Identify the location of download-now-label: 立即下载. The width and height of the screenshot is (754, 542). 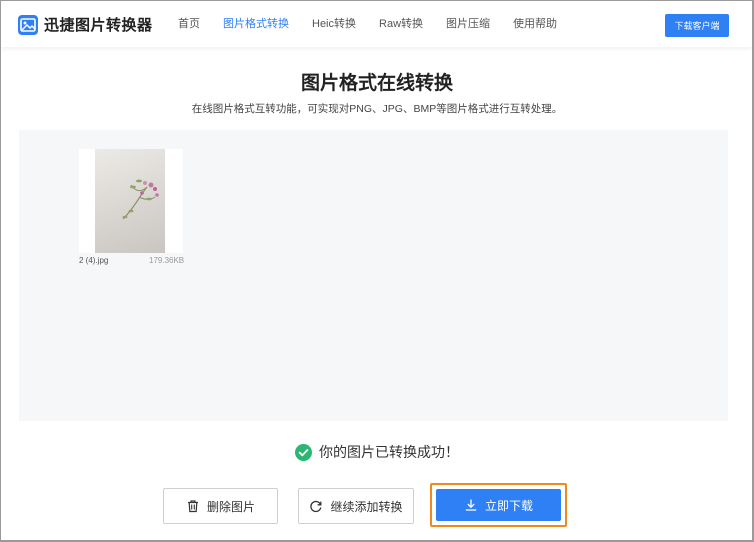
(508, 505).